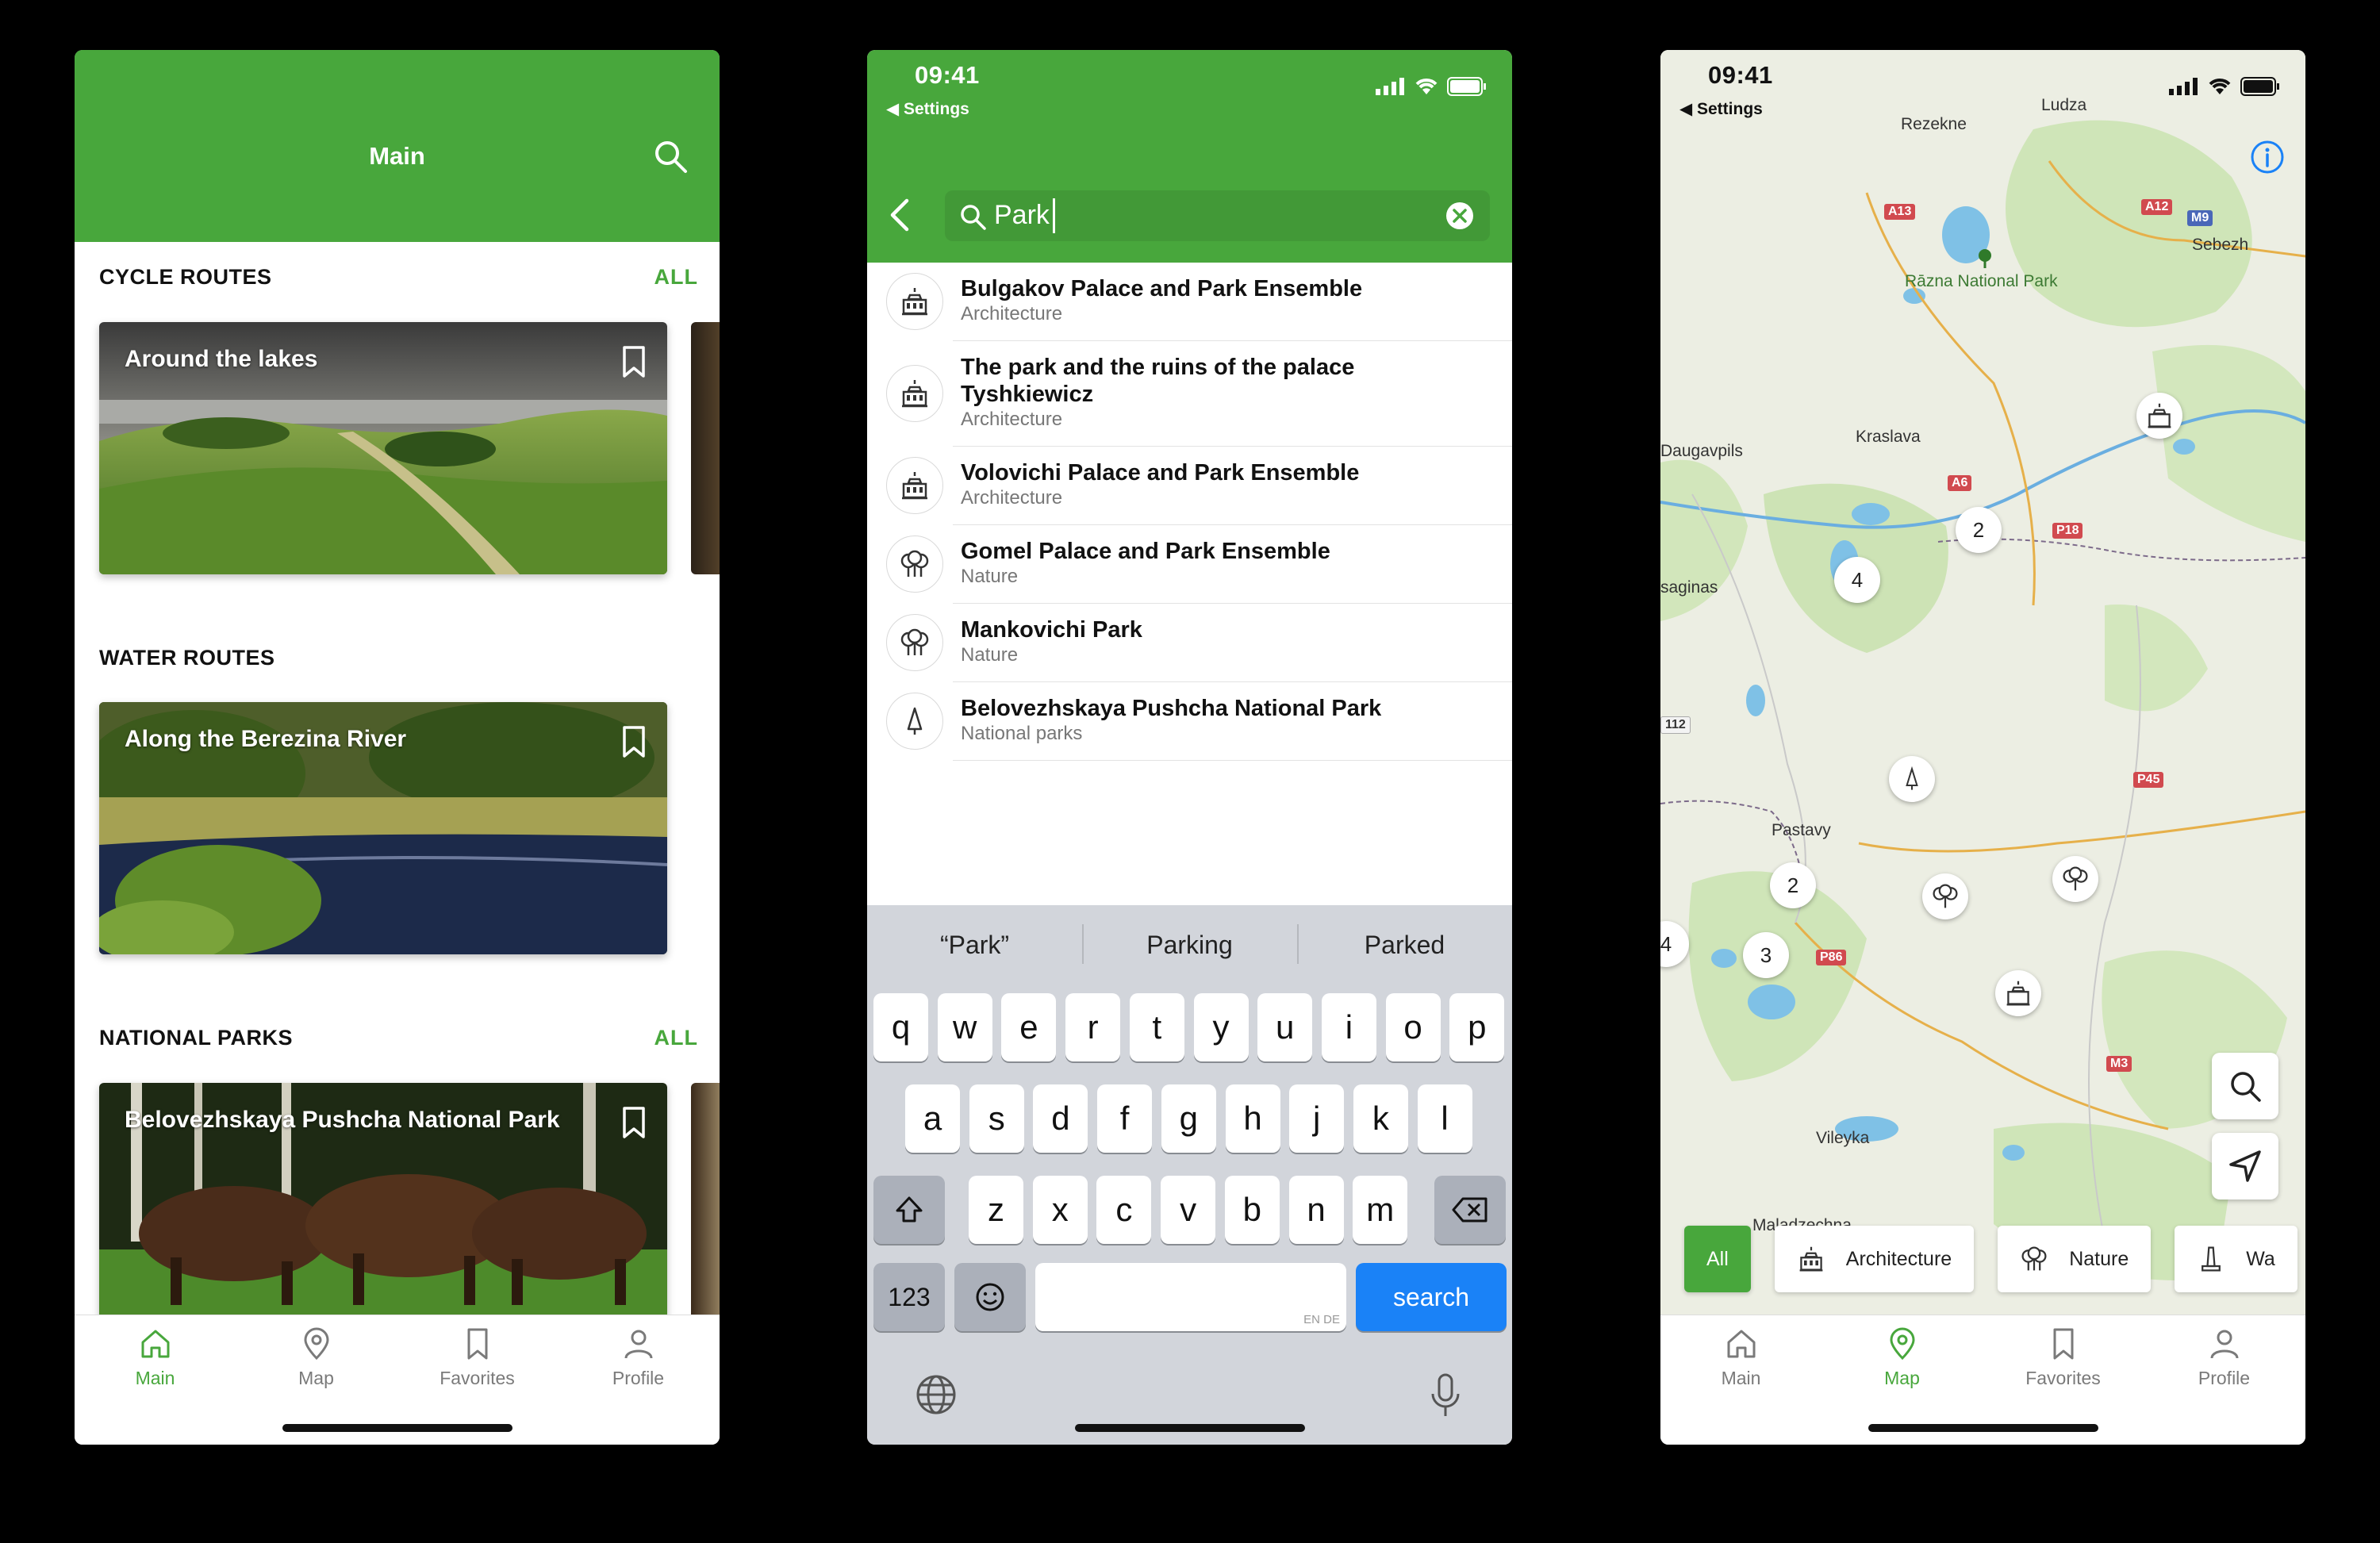 This screenshot has width=2380, height=1543. I want to click on key-z: z, so click(996, 1210).